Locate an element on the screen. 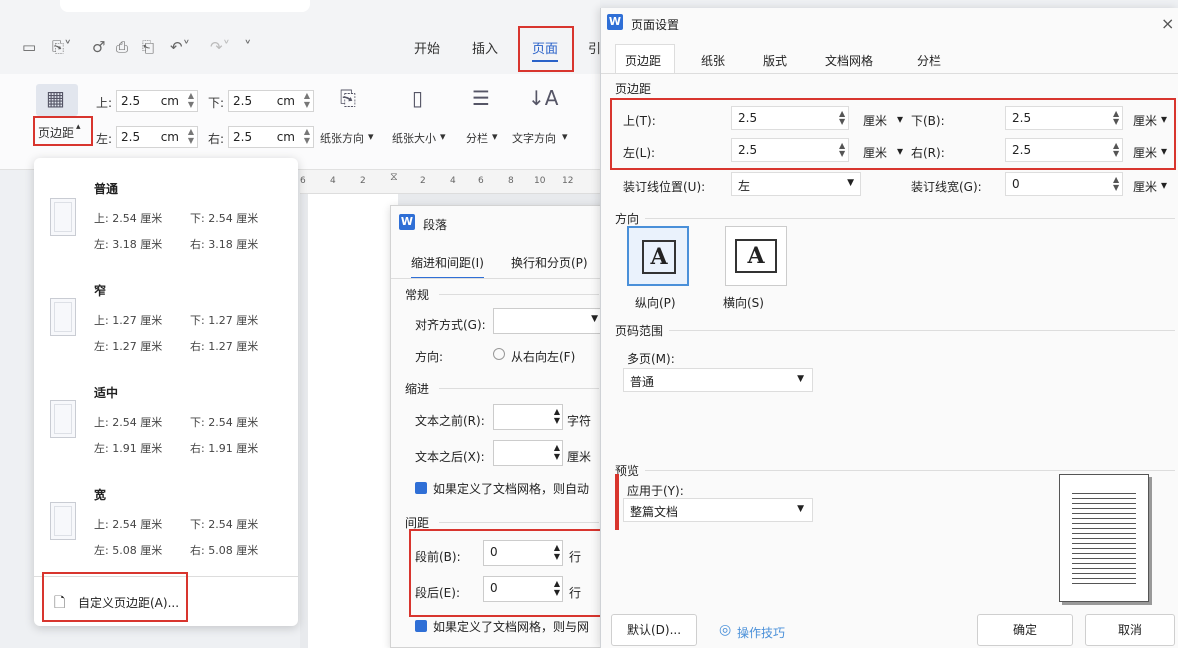  paper-size-label: 纸张大小 is located at coordinates (414, 138).